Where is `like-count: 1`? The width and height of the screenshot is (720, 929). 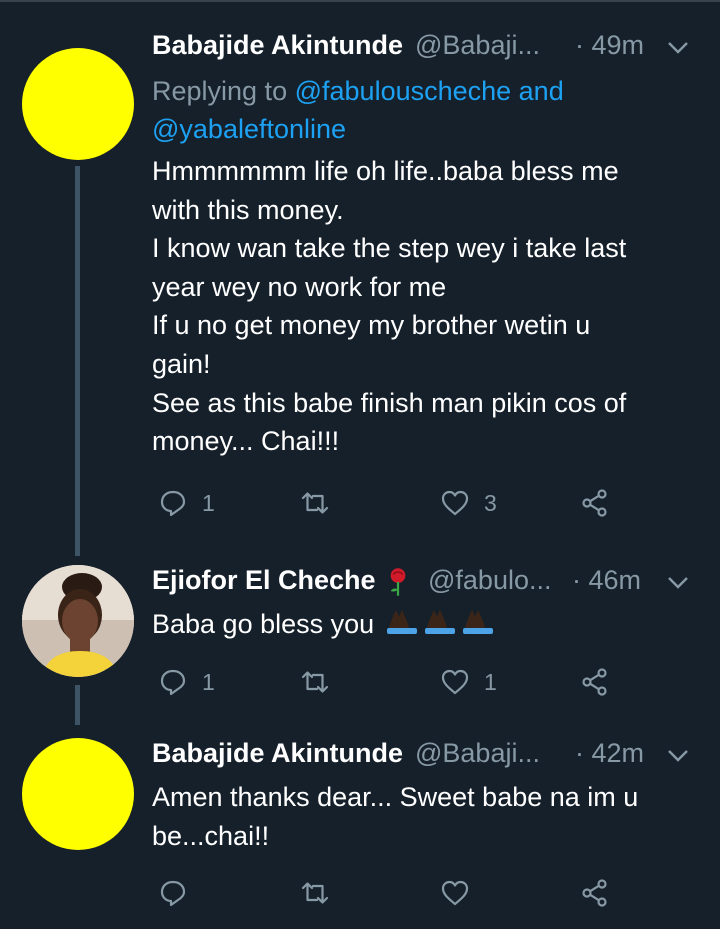
like-count: 1 is located at coordinates (490, 681).